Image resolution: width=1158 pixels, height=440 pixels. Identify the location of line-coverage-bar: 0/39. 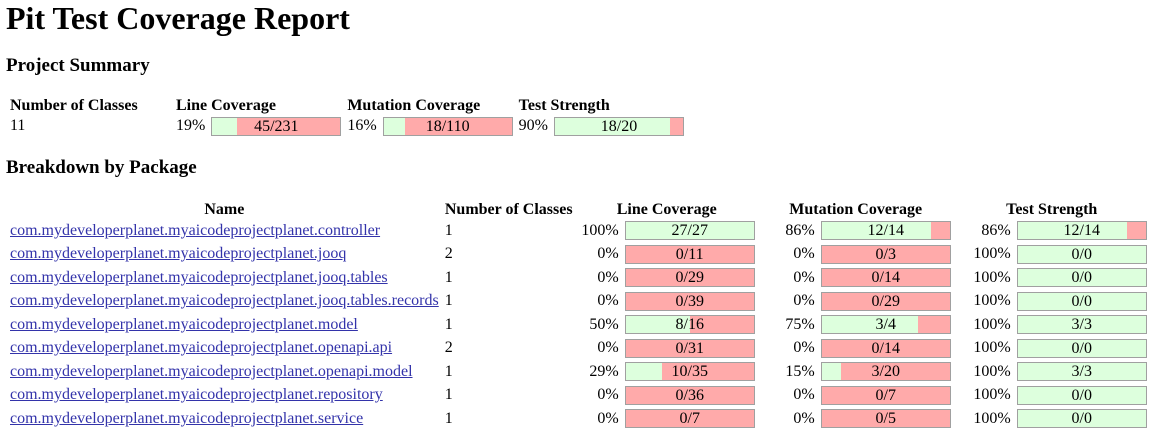
(689, 301).